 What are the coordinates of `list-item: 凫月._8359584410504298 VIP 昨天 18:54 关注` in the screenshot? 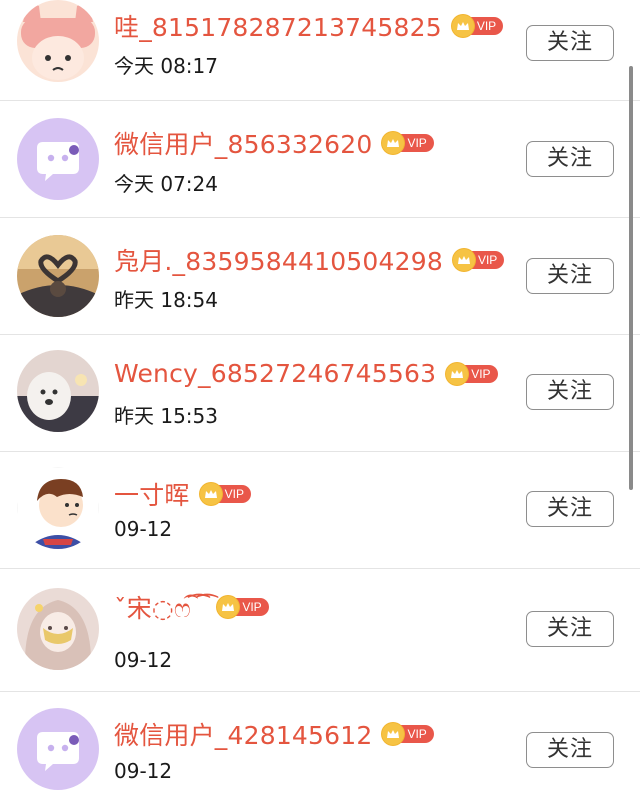 It's located at (320, 276).